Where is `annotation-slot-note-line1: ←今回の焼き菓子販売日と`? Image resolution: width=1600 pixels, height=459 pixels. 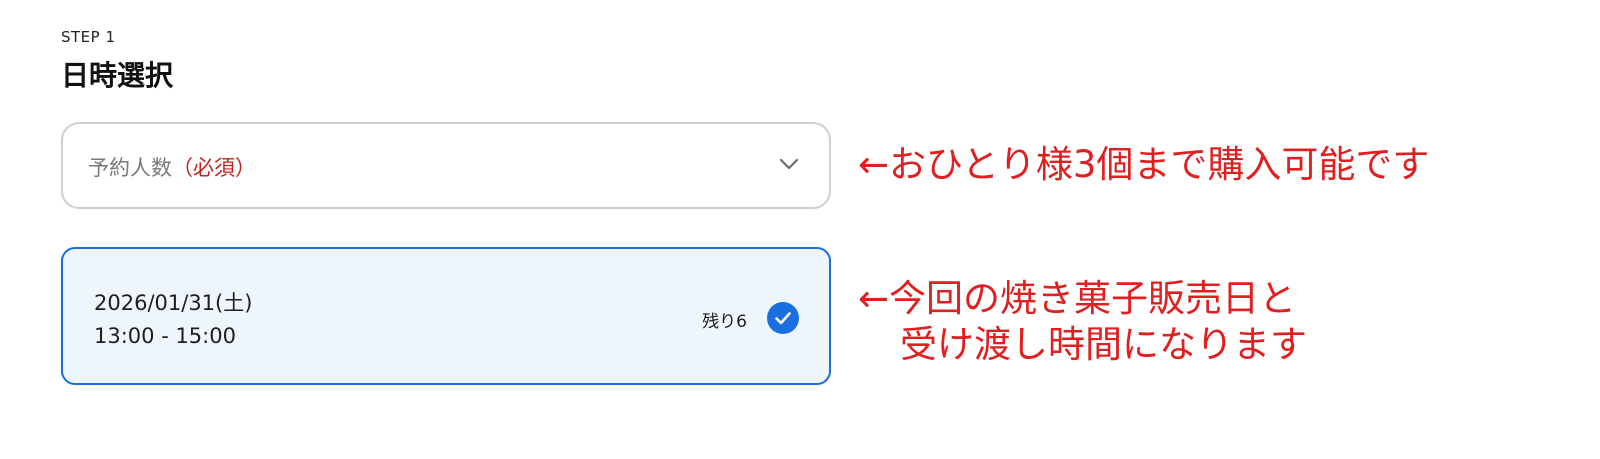
annotation-slot-note-line1: ←今回の焼き菓子販売日と is located at coordinates (1077, 298).